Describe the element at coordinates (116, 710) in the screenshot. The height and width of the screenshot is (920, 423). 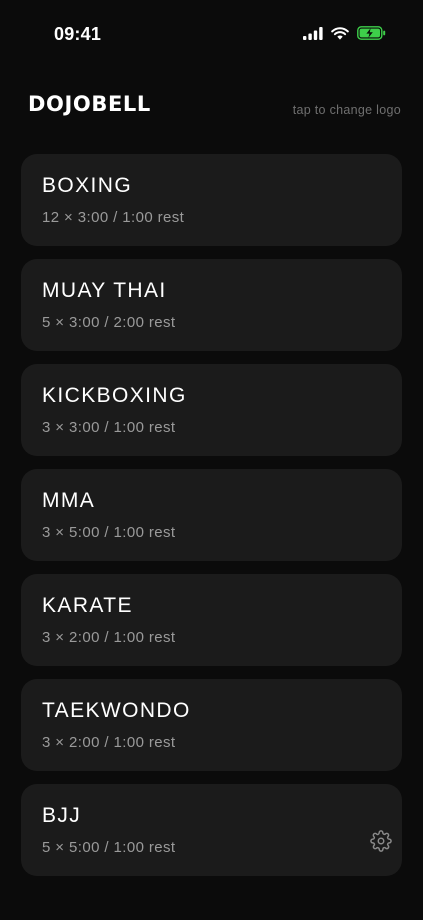
I see `preset-title: TAEKWONDO` at that location.